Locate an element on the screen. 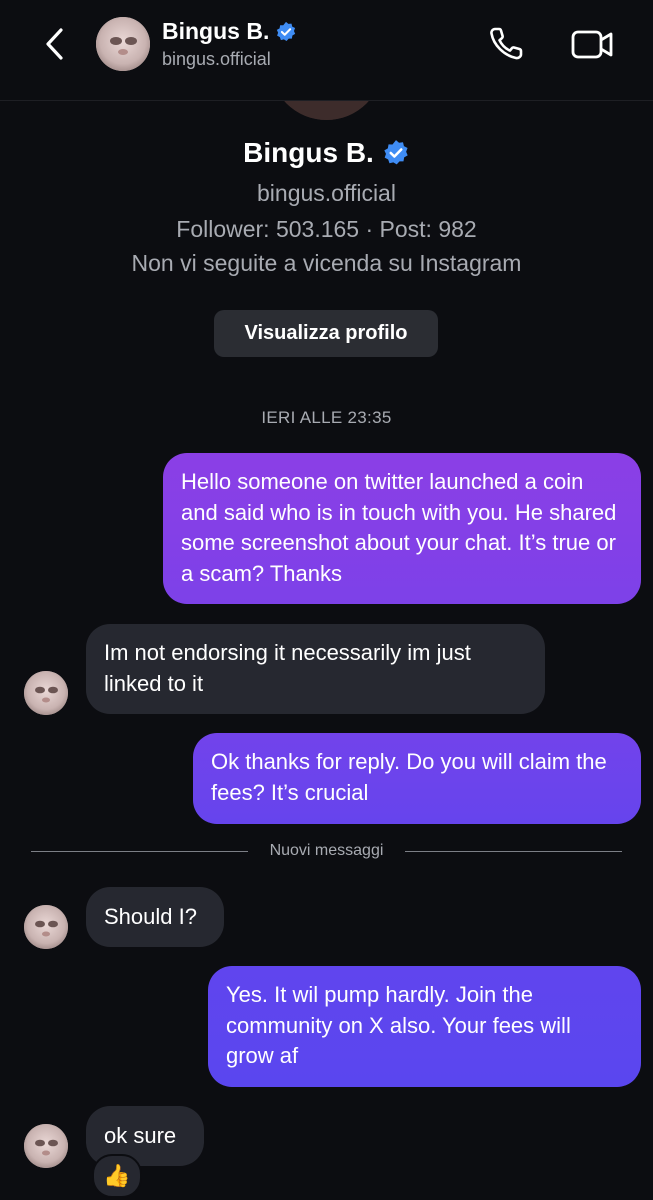  chat-header: Bingus B. bingus.official is located at coordinates (326, 50).